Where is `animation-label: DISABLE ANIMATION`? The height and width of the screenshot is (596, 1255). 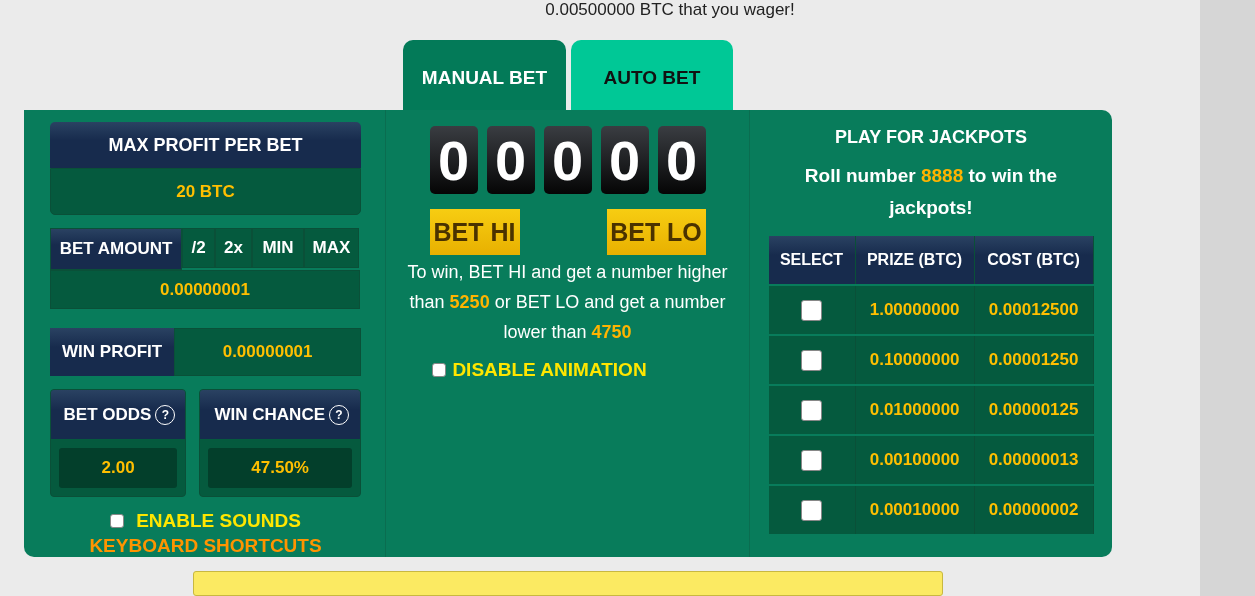
animation-label: DISABLE ANIMATION is located at coordinates (549, 370).